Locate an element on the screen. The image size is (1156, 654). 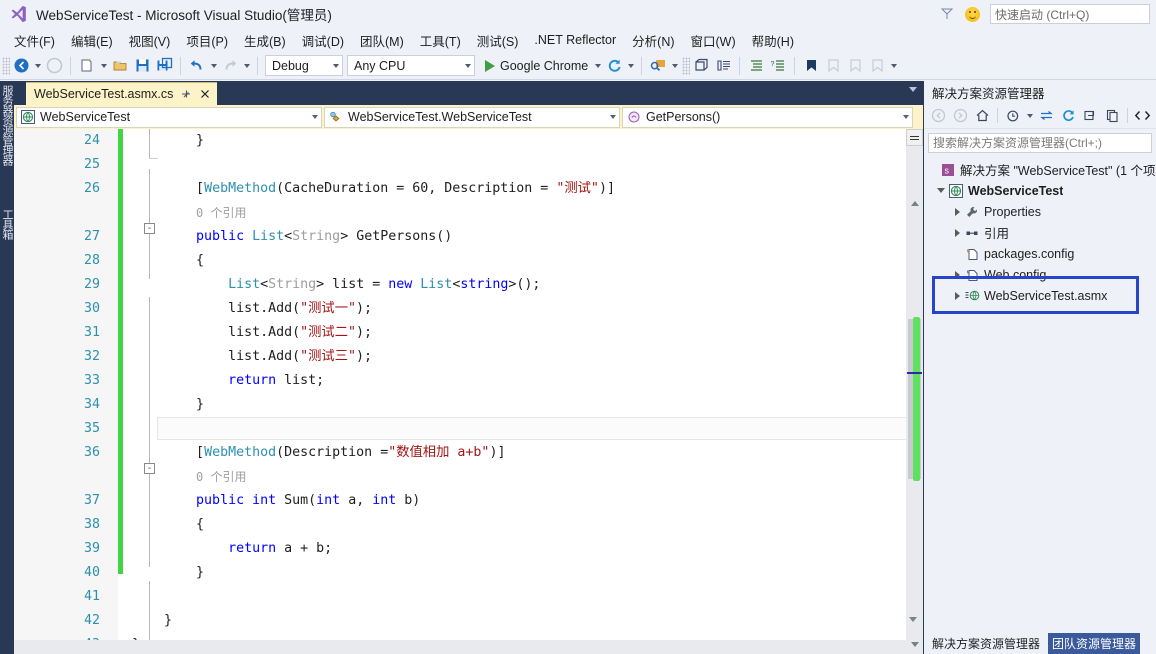
tab-team-explorer: 团队资源管理器 is located at coordinates (1094, 643).